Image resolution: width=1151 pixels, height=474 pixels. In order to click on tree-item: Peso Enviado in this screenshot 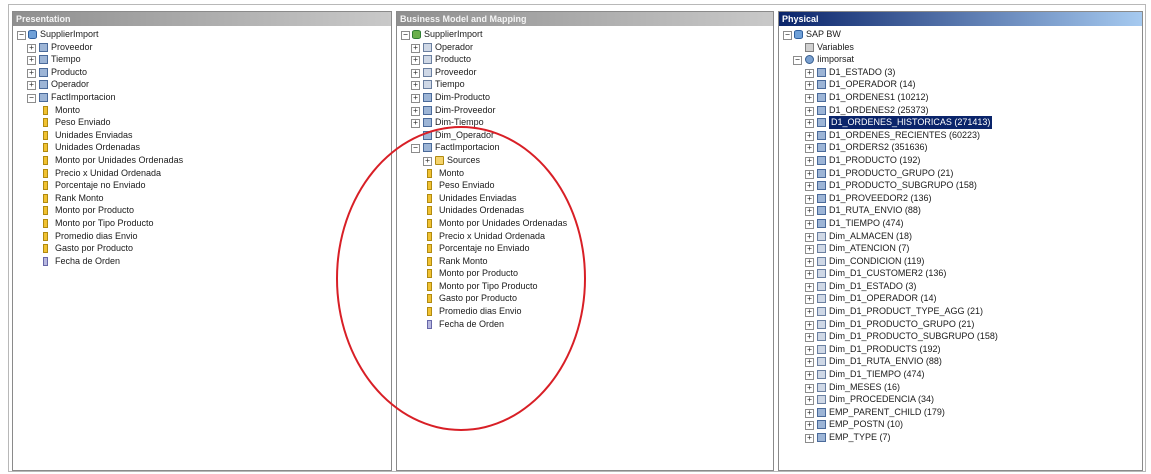, I will do `click(585, 185)`.